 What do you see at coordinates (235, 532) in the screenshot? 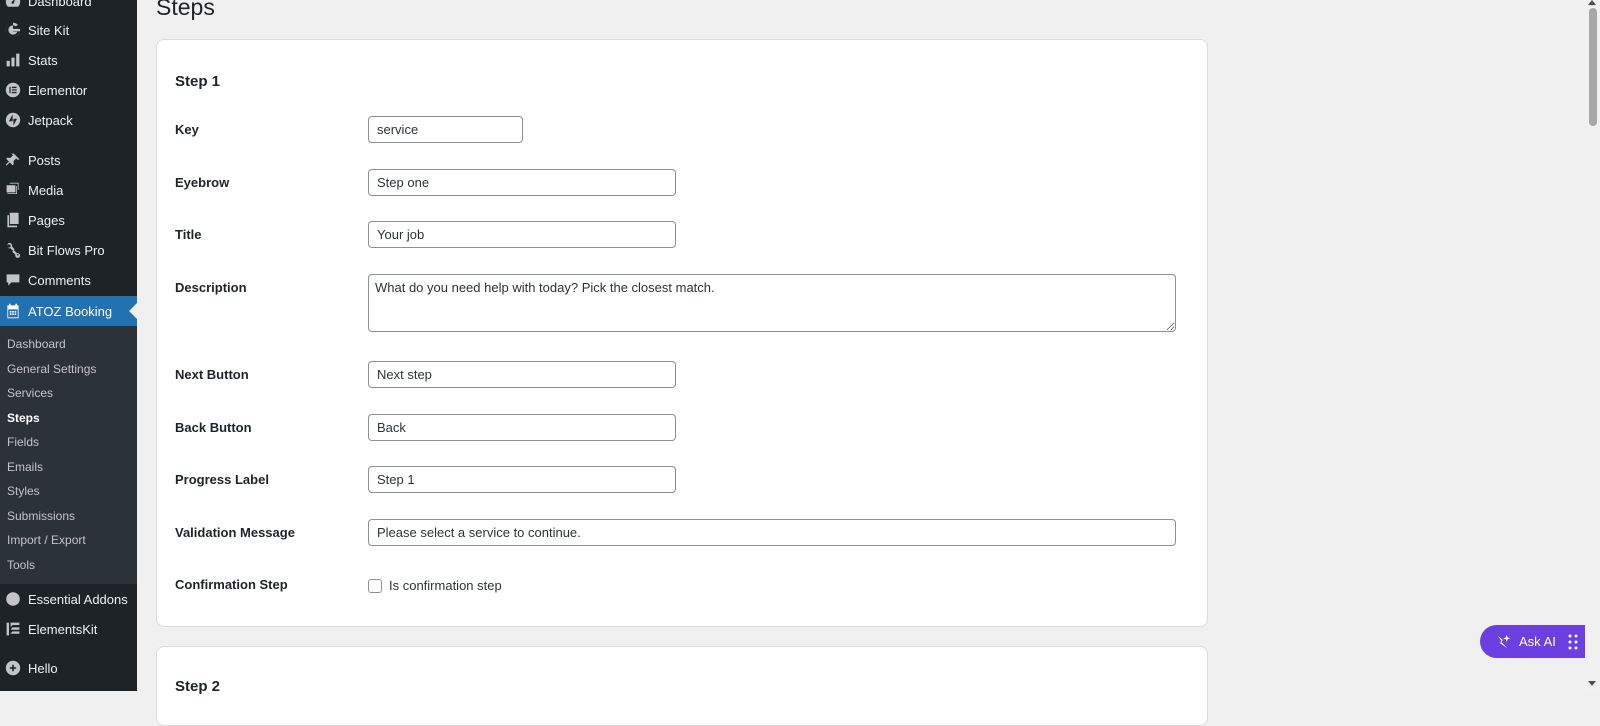
I see `validation-message-label: Validation Message` at bounding box center [235, 532].